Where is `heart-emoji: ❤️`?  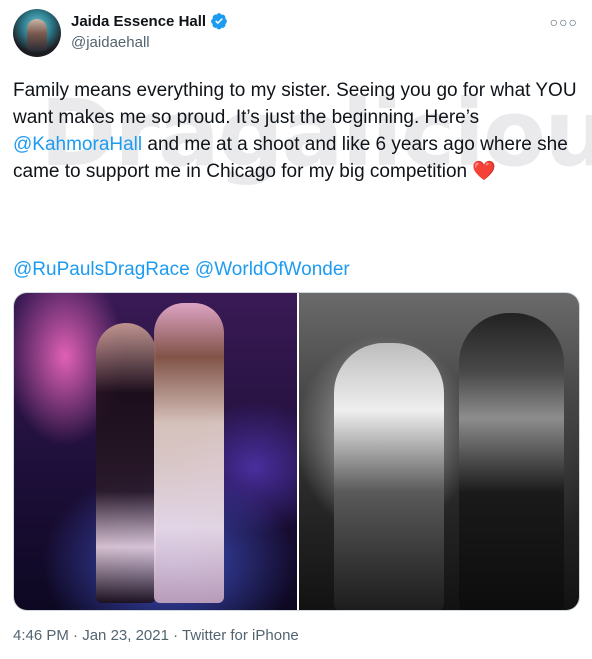
heart-emoji: ❤️ is located at coordinates (484, 171).